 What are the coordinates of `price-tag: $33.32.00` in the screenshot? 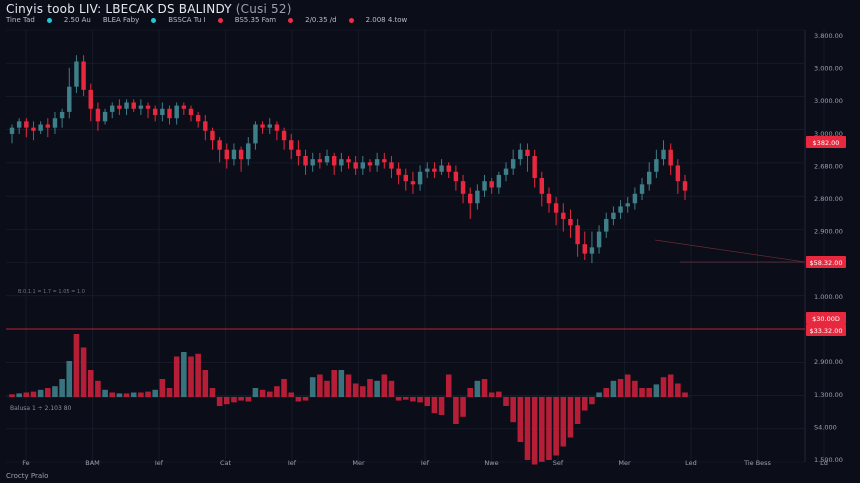 It's located at (826, 330).